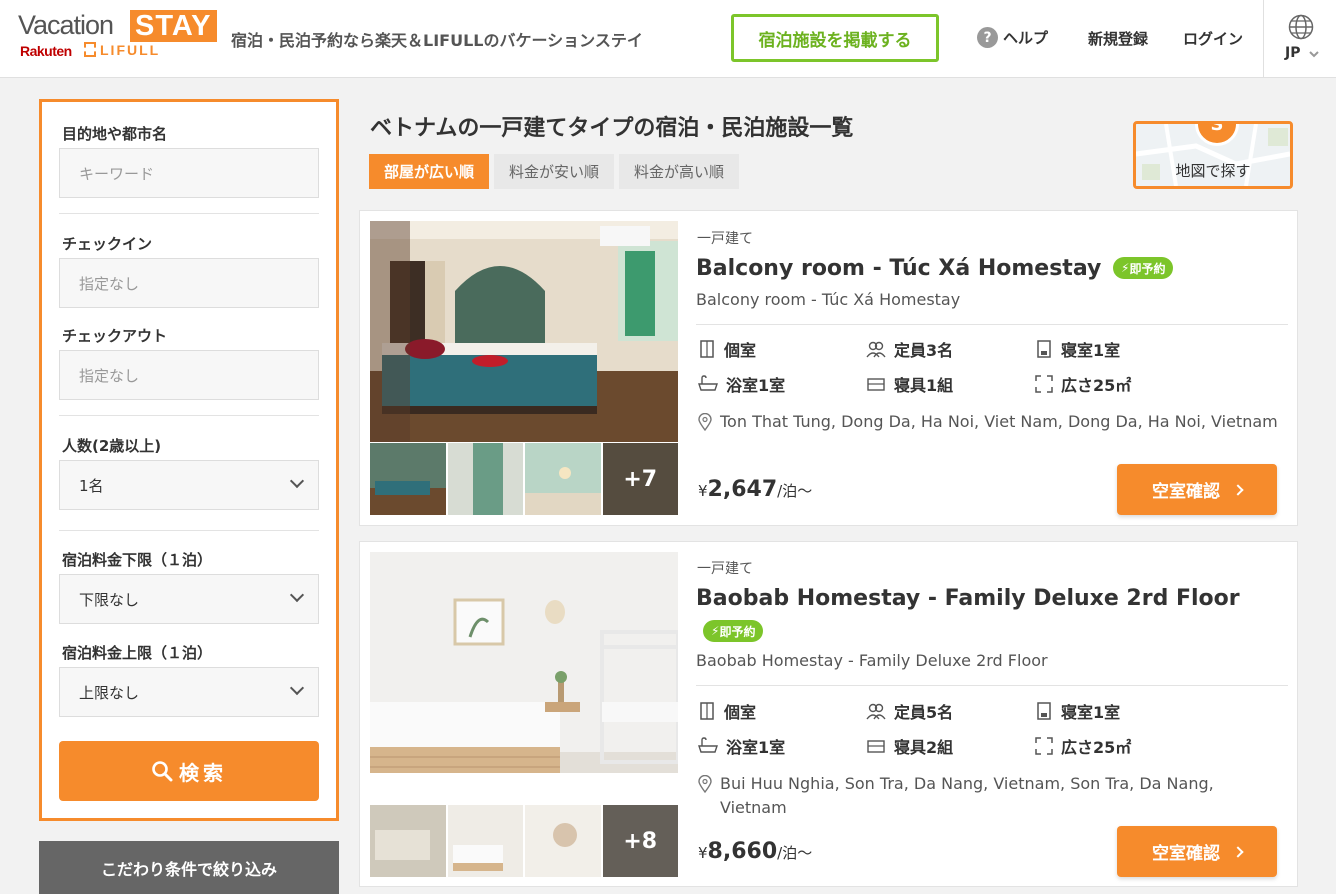 Image resolution: width=1336 pixels, height=894 pixels. What do you see at coordinates (835, 38) in the screenshot?
I see `list-property-button: 宿泊施設を掲載する` at bounding box center [835, 38].